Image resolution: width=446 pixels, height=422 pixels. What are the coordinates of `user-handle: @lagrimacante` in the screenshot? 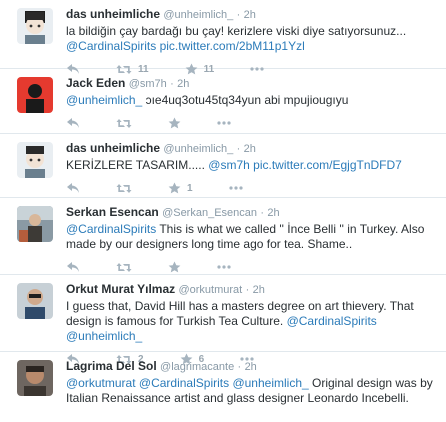 It's located at (197, 367).